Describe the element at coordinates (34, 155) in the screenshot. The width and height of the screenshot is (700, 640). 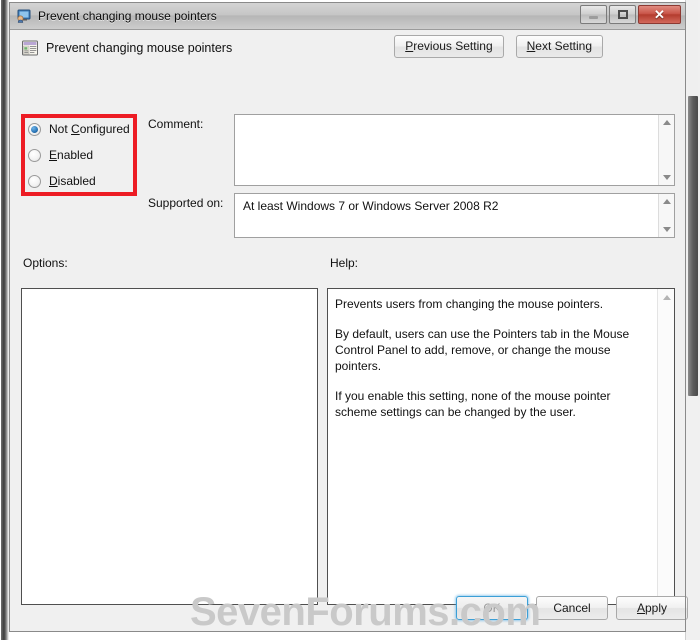
I see `radio-enabled-indicator` at that location.